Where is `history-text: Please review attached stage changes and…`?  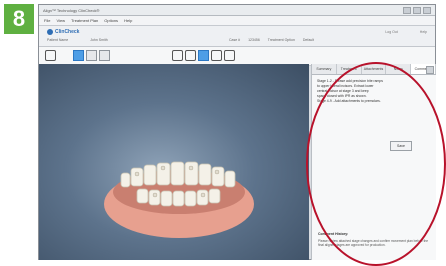
history-text: Please review attached stage changes and… is located at coordinates (373, 243).